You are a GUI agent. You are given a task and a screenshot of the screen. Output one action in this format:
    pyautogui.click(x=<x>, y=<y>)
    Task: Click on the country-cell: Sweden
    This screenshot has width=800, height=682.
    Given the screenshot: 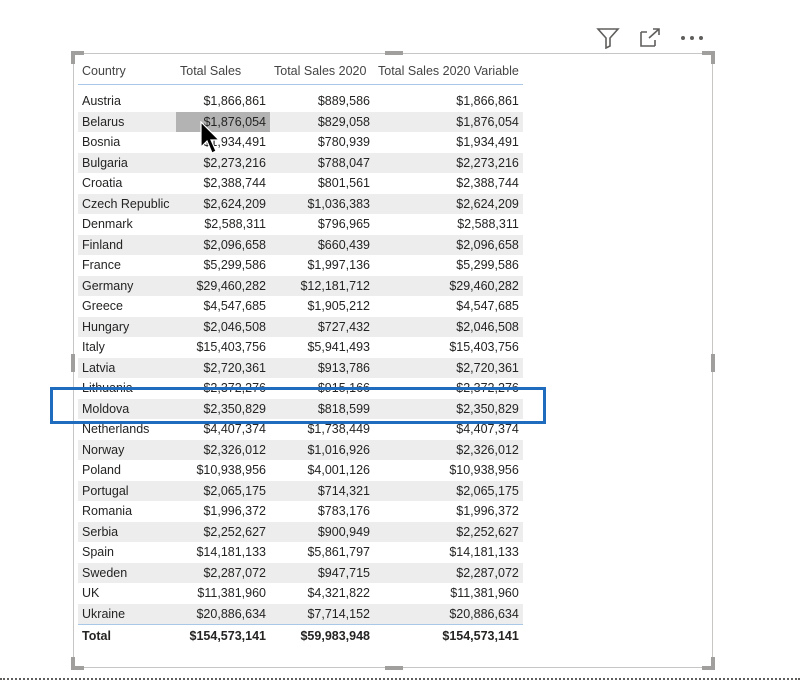 What is the action you would take?
    pyautogui.click(x=127, y=572)
    